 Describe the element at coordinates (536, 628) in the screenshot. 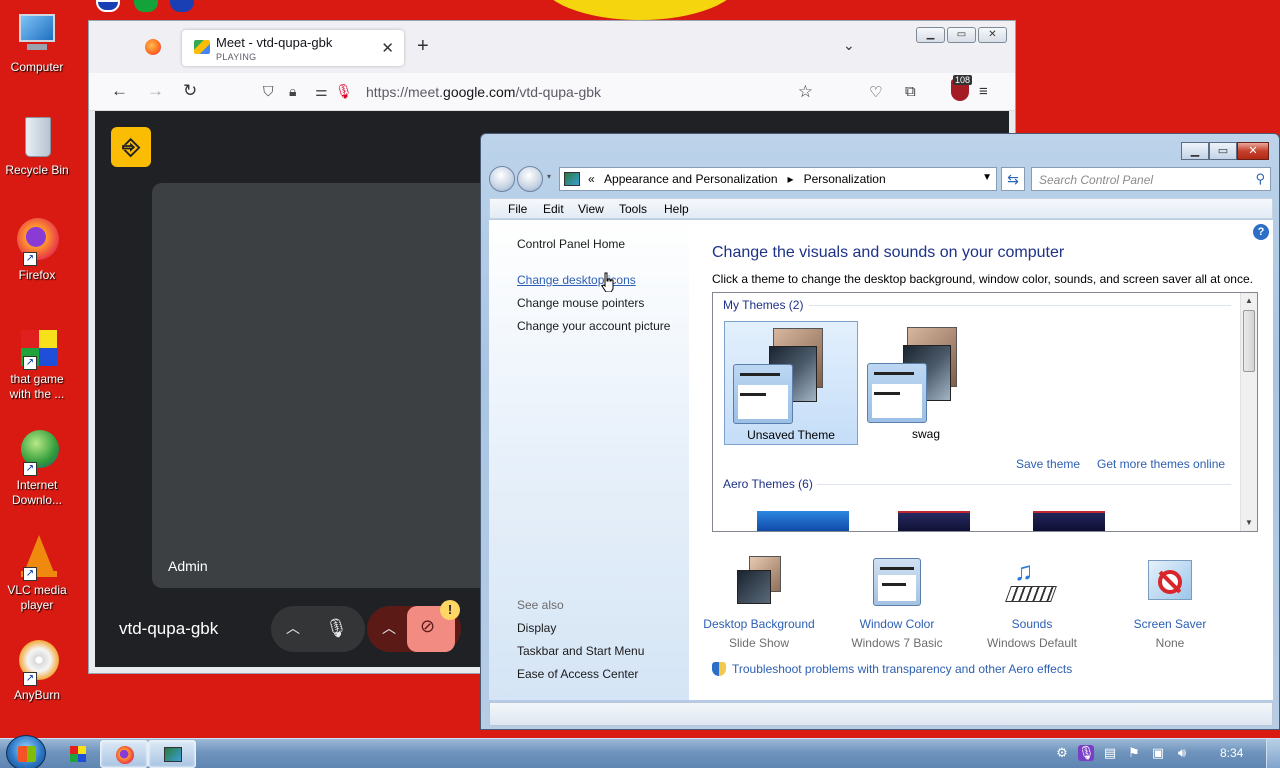

I see `display-link: Display` at that location.